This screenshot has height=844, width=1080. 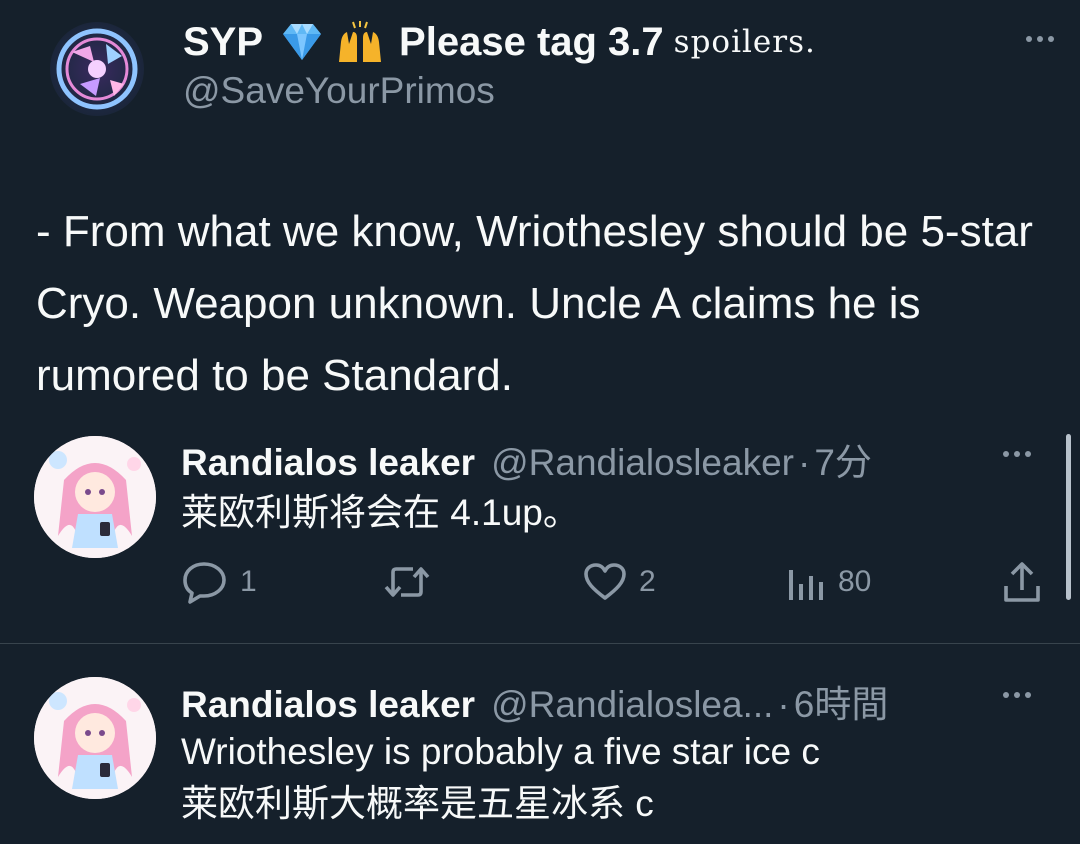 I want to click on top-post-avatar, so click(x=97, y=69).